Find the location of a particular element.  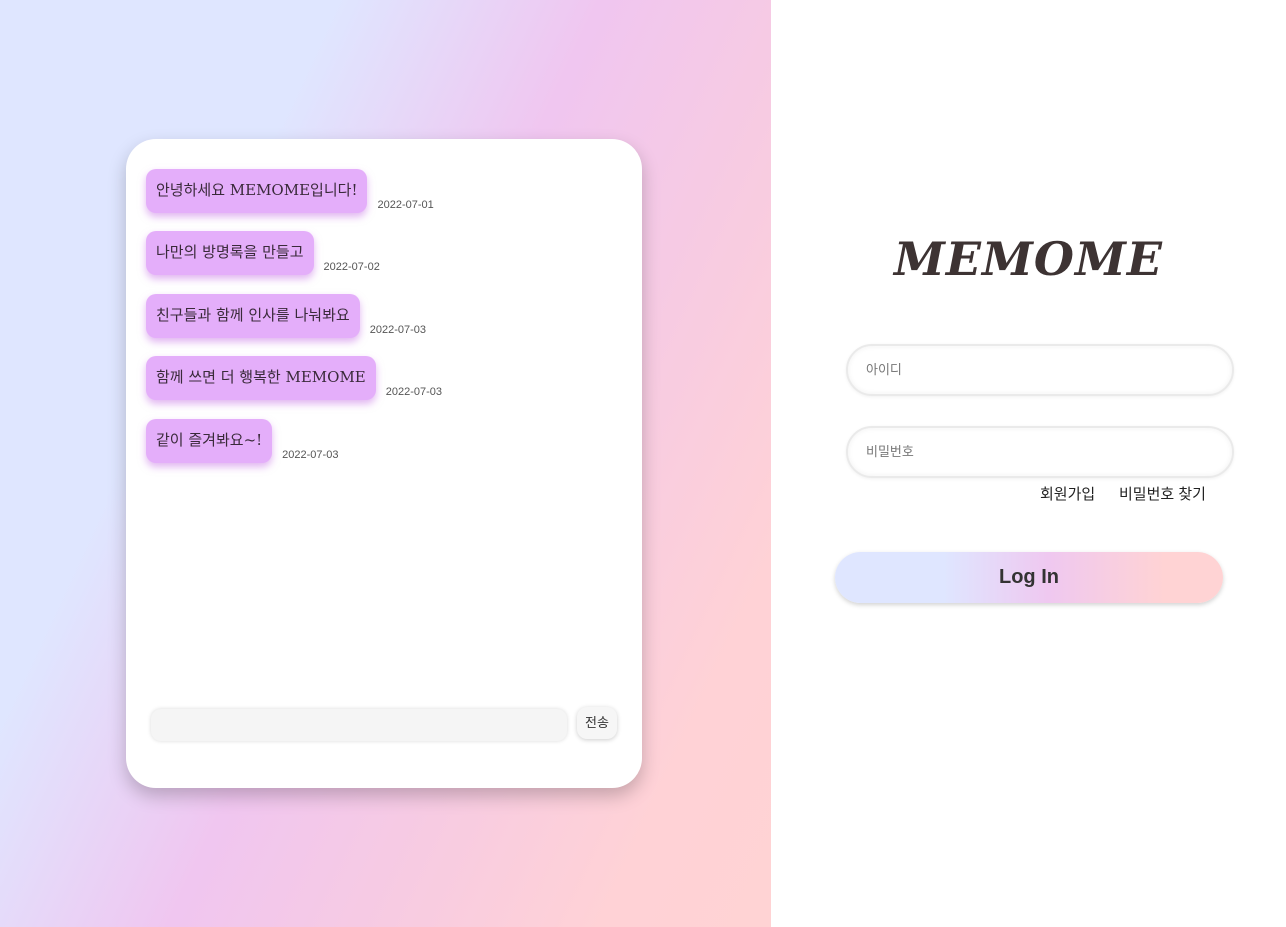

send-button: 전송 is located at coordinates (597, 723).